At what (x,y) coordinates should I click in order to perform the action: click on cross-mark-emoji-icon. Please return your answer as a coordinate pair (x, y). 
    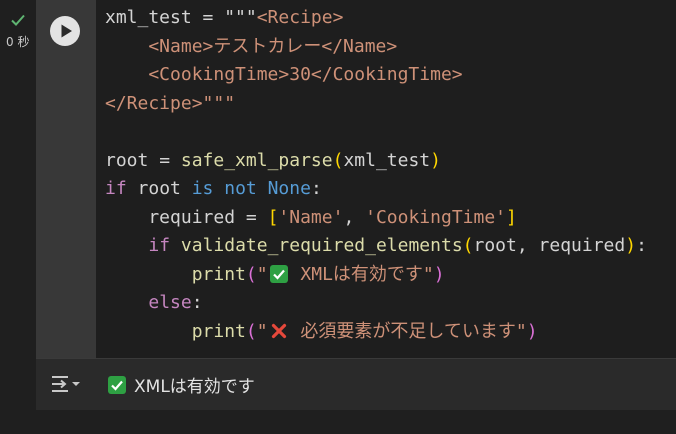
    Looking at the image, I should click on (279, 331).